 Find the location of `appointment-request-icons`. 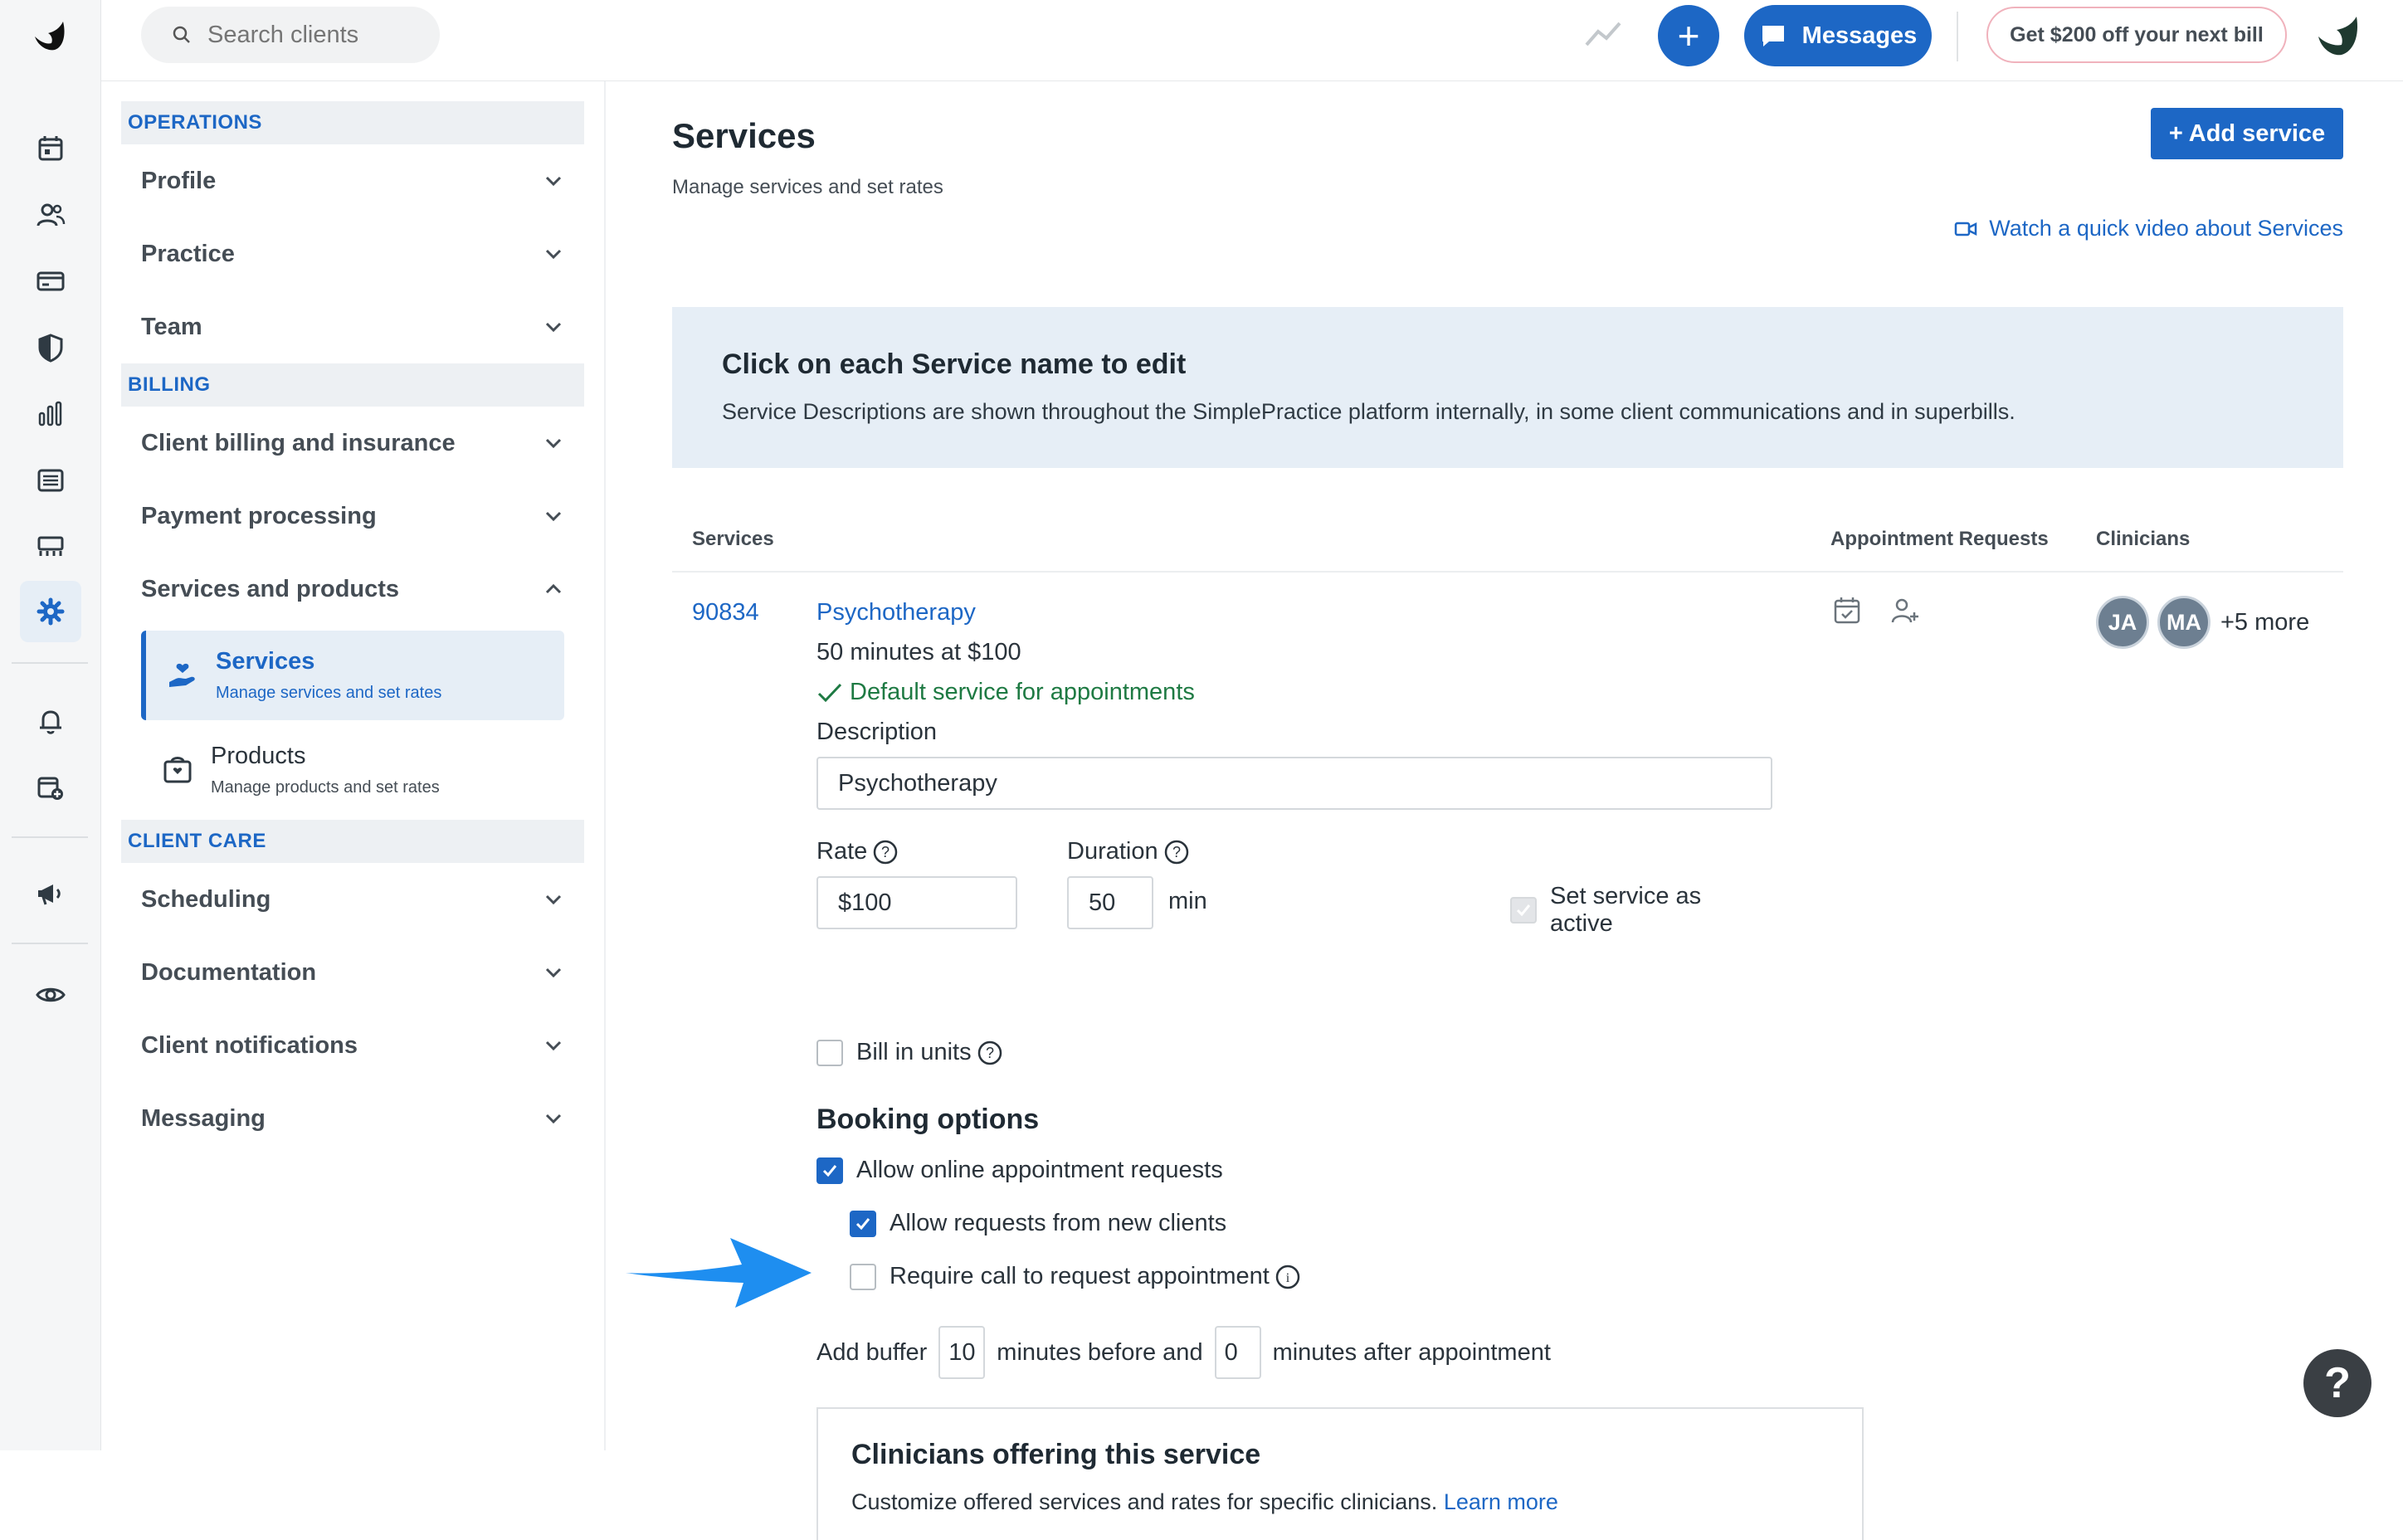

appointment-request-icons is located at coordinates (1890, 611).